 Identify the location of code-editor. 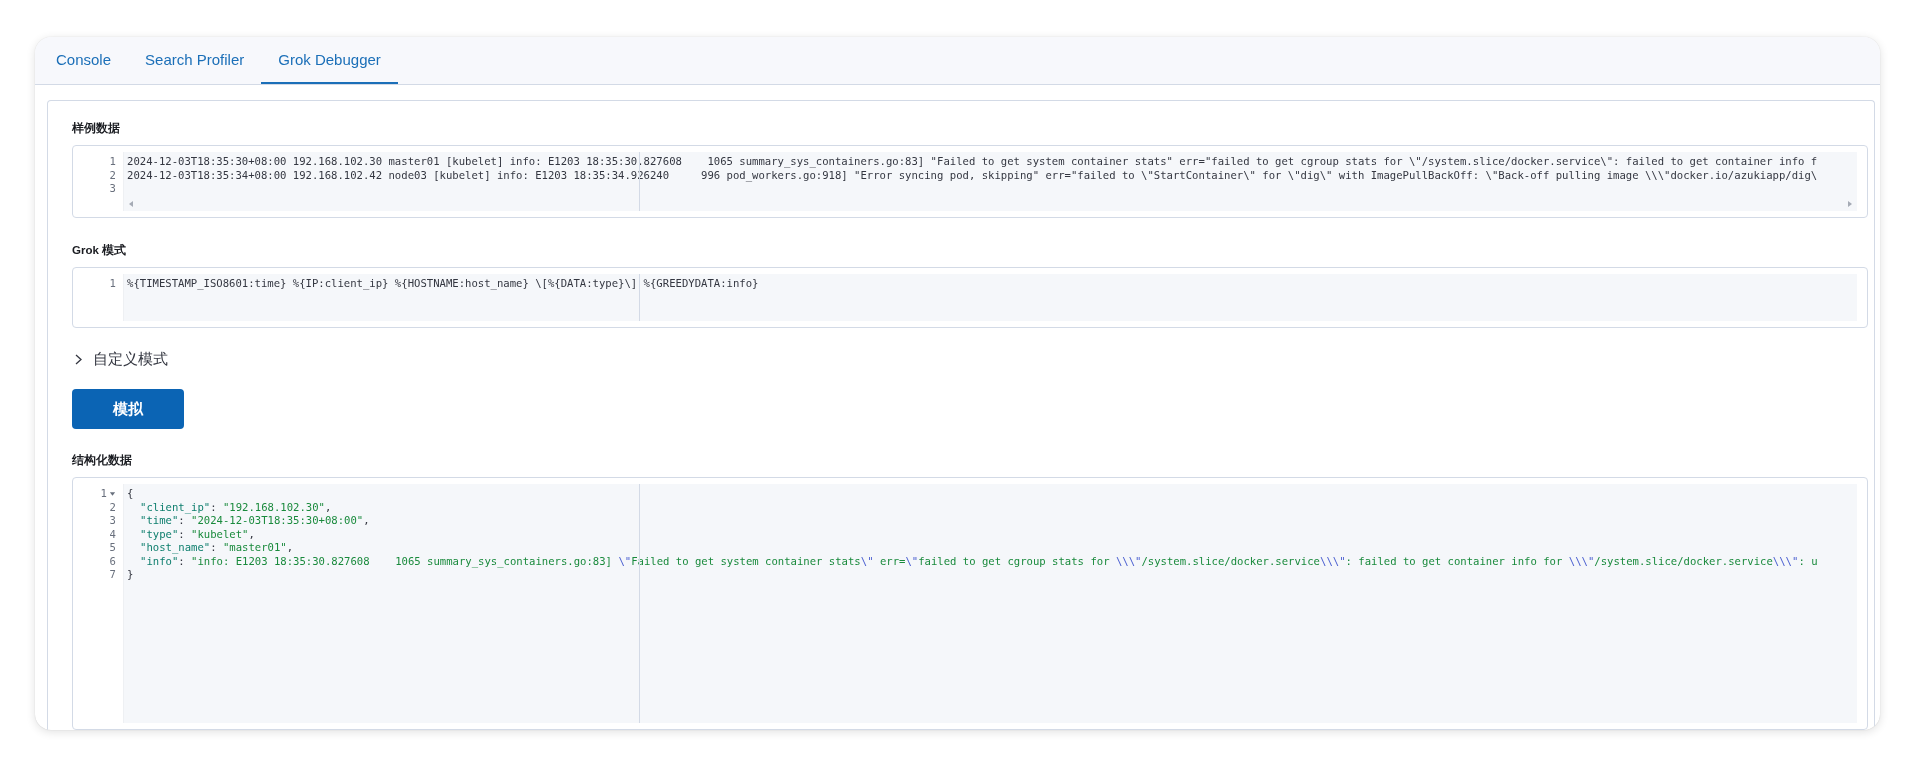
(970, 181).